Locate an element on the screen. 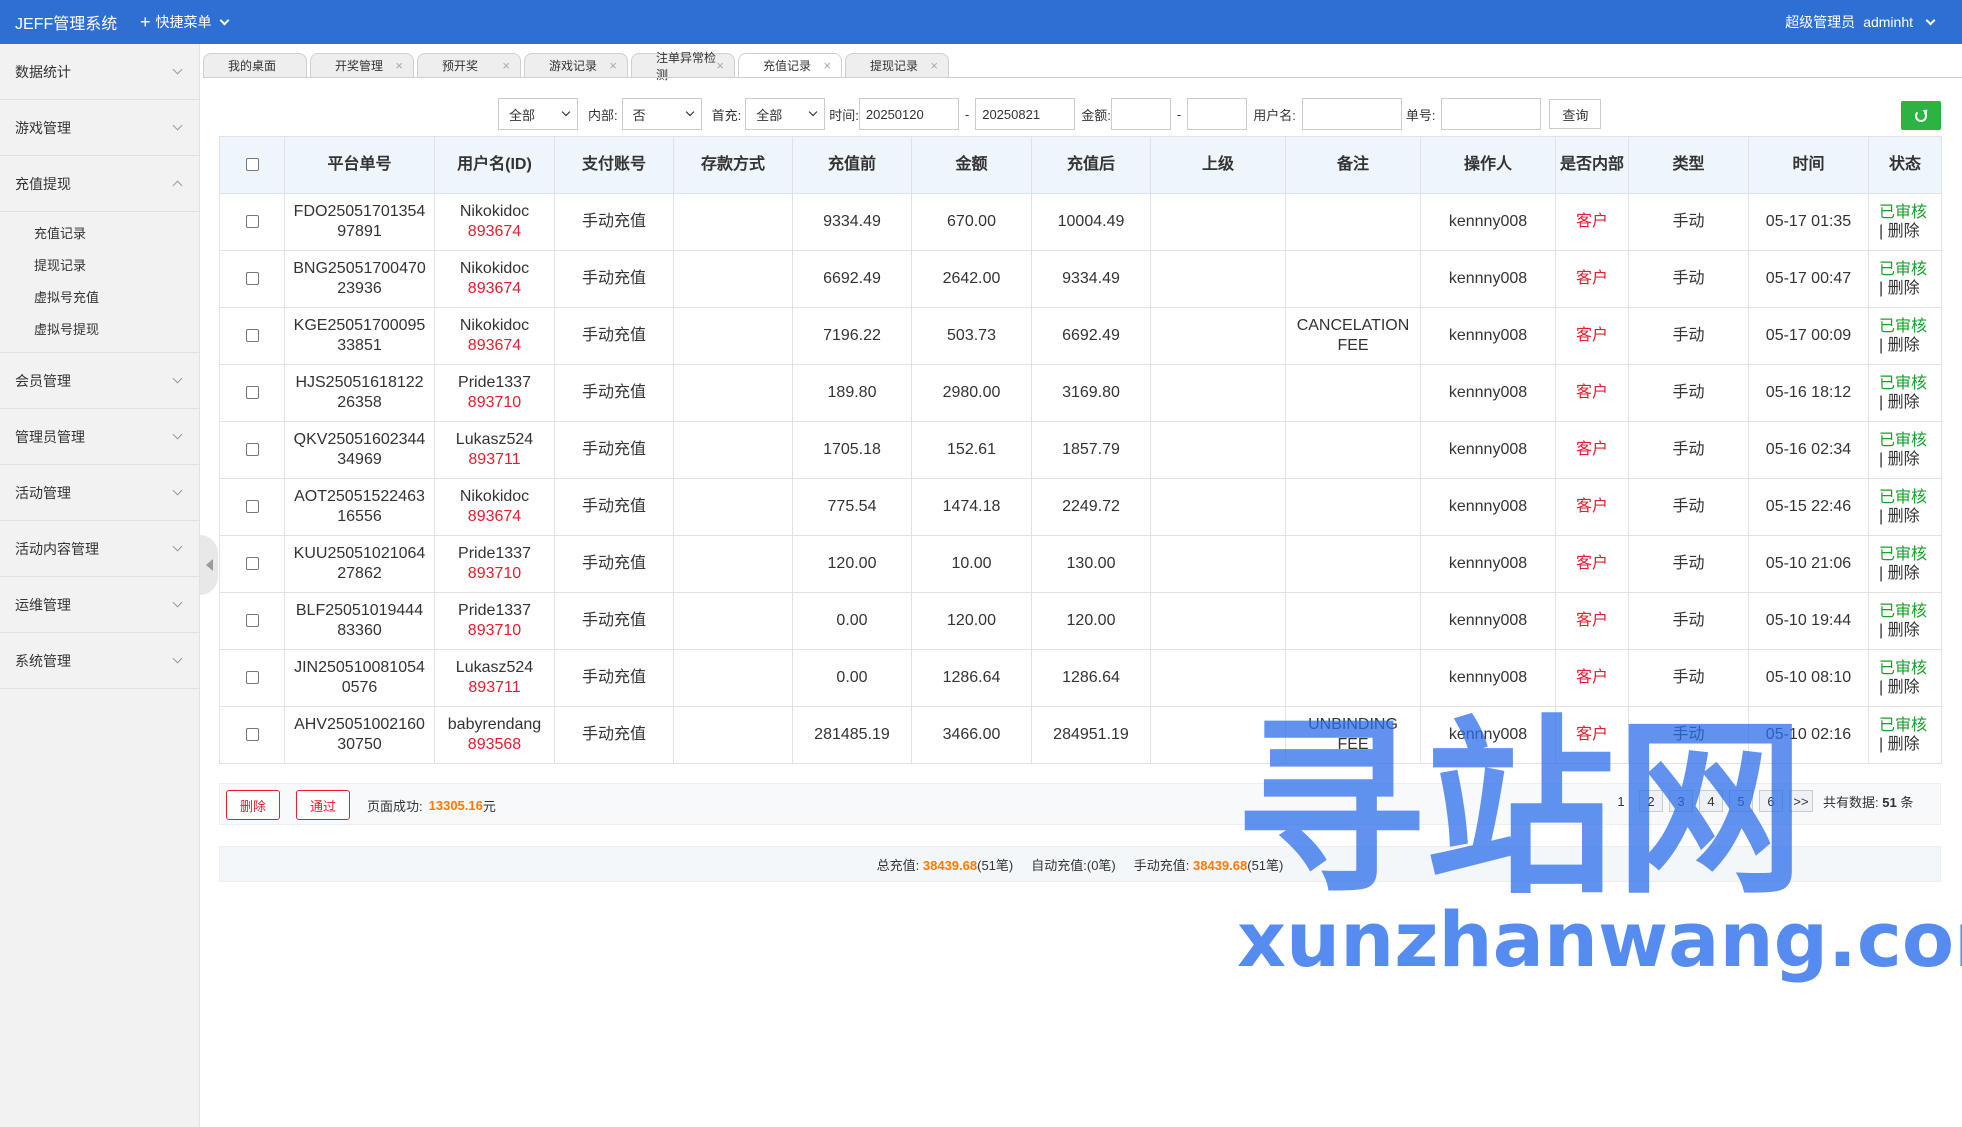 This screenshot has height=1127, width=1962. tab-desktop: 我的桌面 is located at coordinates (255, 65).